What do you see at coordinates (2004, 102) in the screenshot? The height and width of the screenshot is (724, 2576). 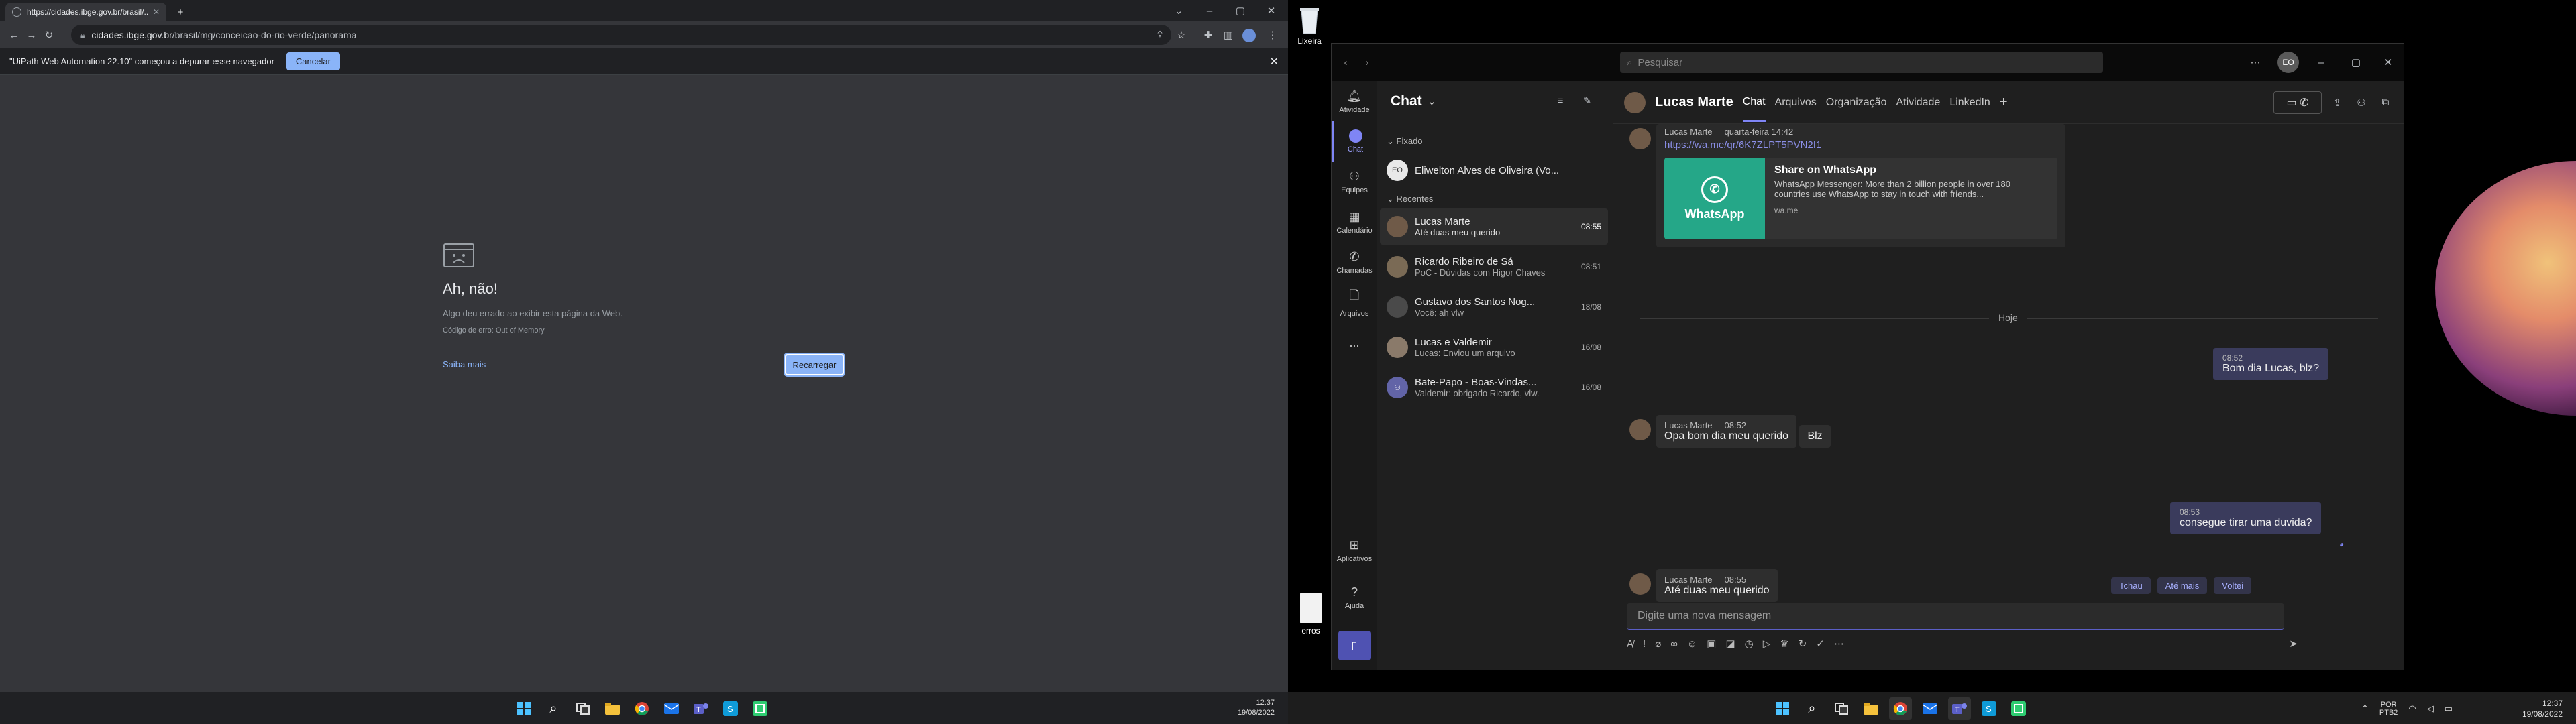 I see `add-tab-icon: +` at bounding box center [2004, 102].